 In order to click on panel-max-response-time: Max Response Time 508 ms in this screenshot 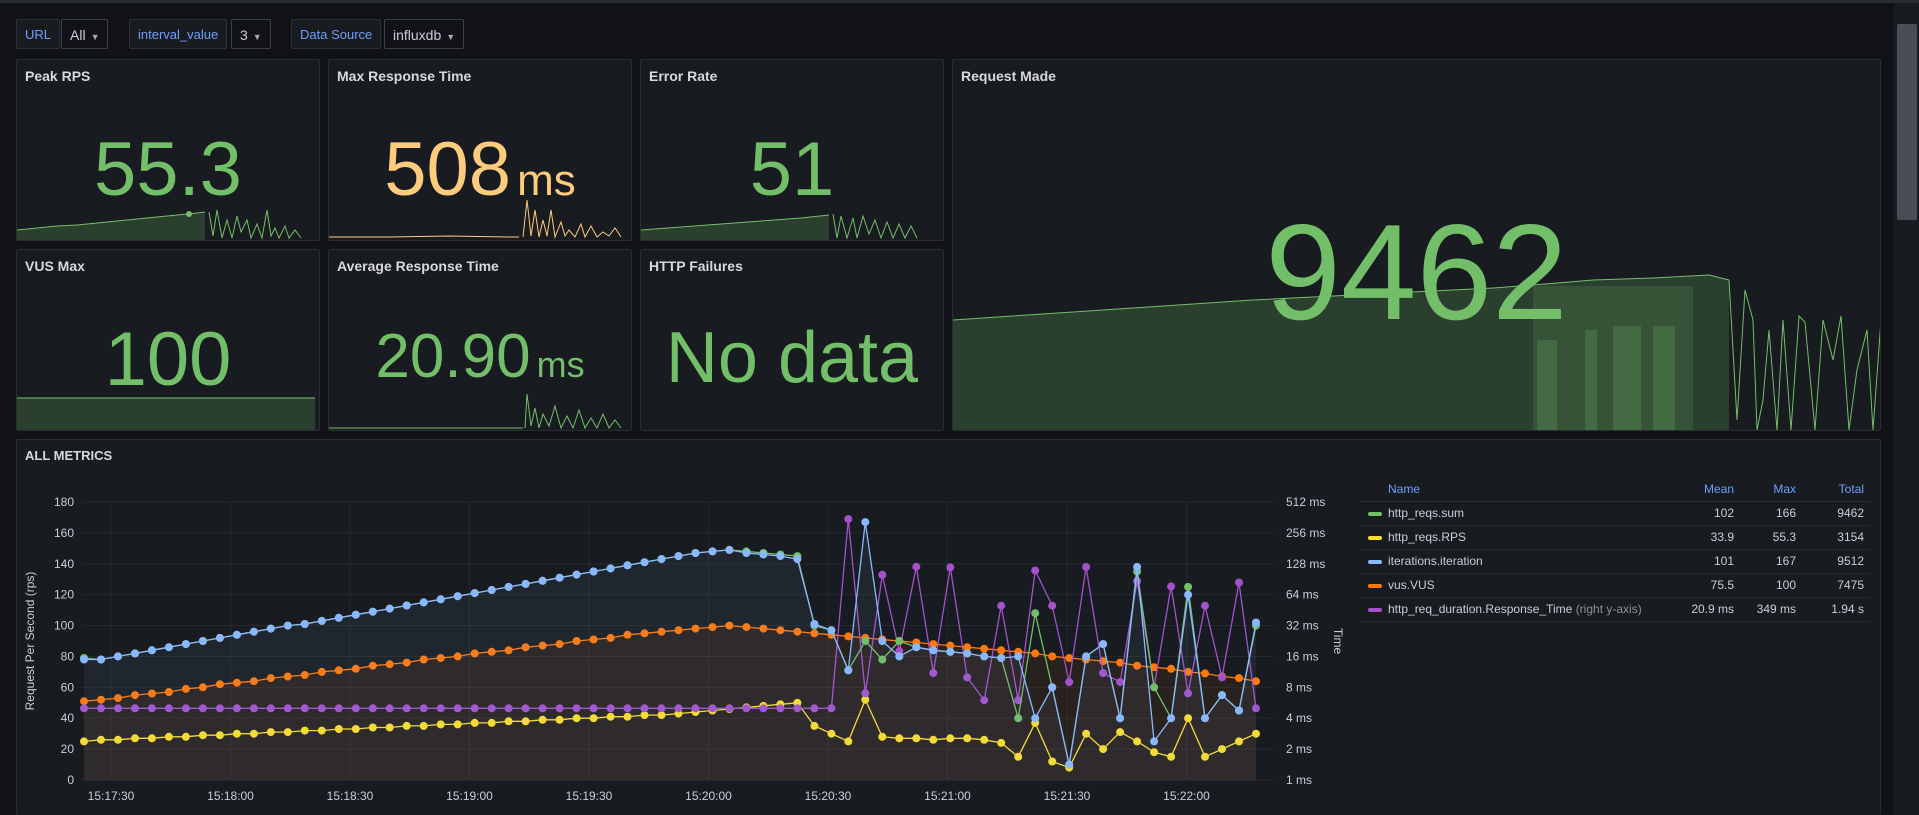, I will do `click(480, 150)`.